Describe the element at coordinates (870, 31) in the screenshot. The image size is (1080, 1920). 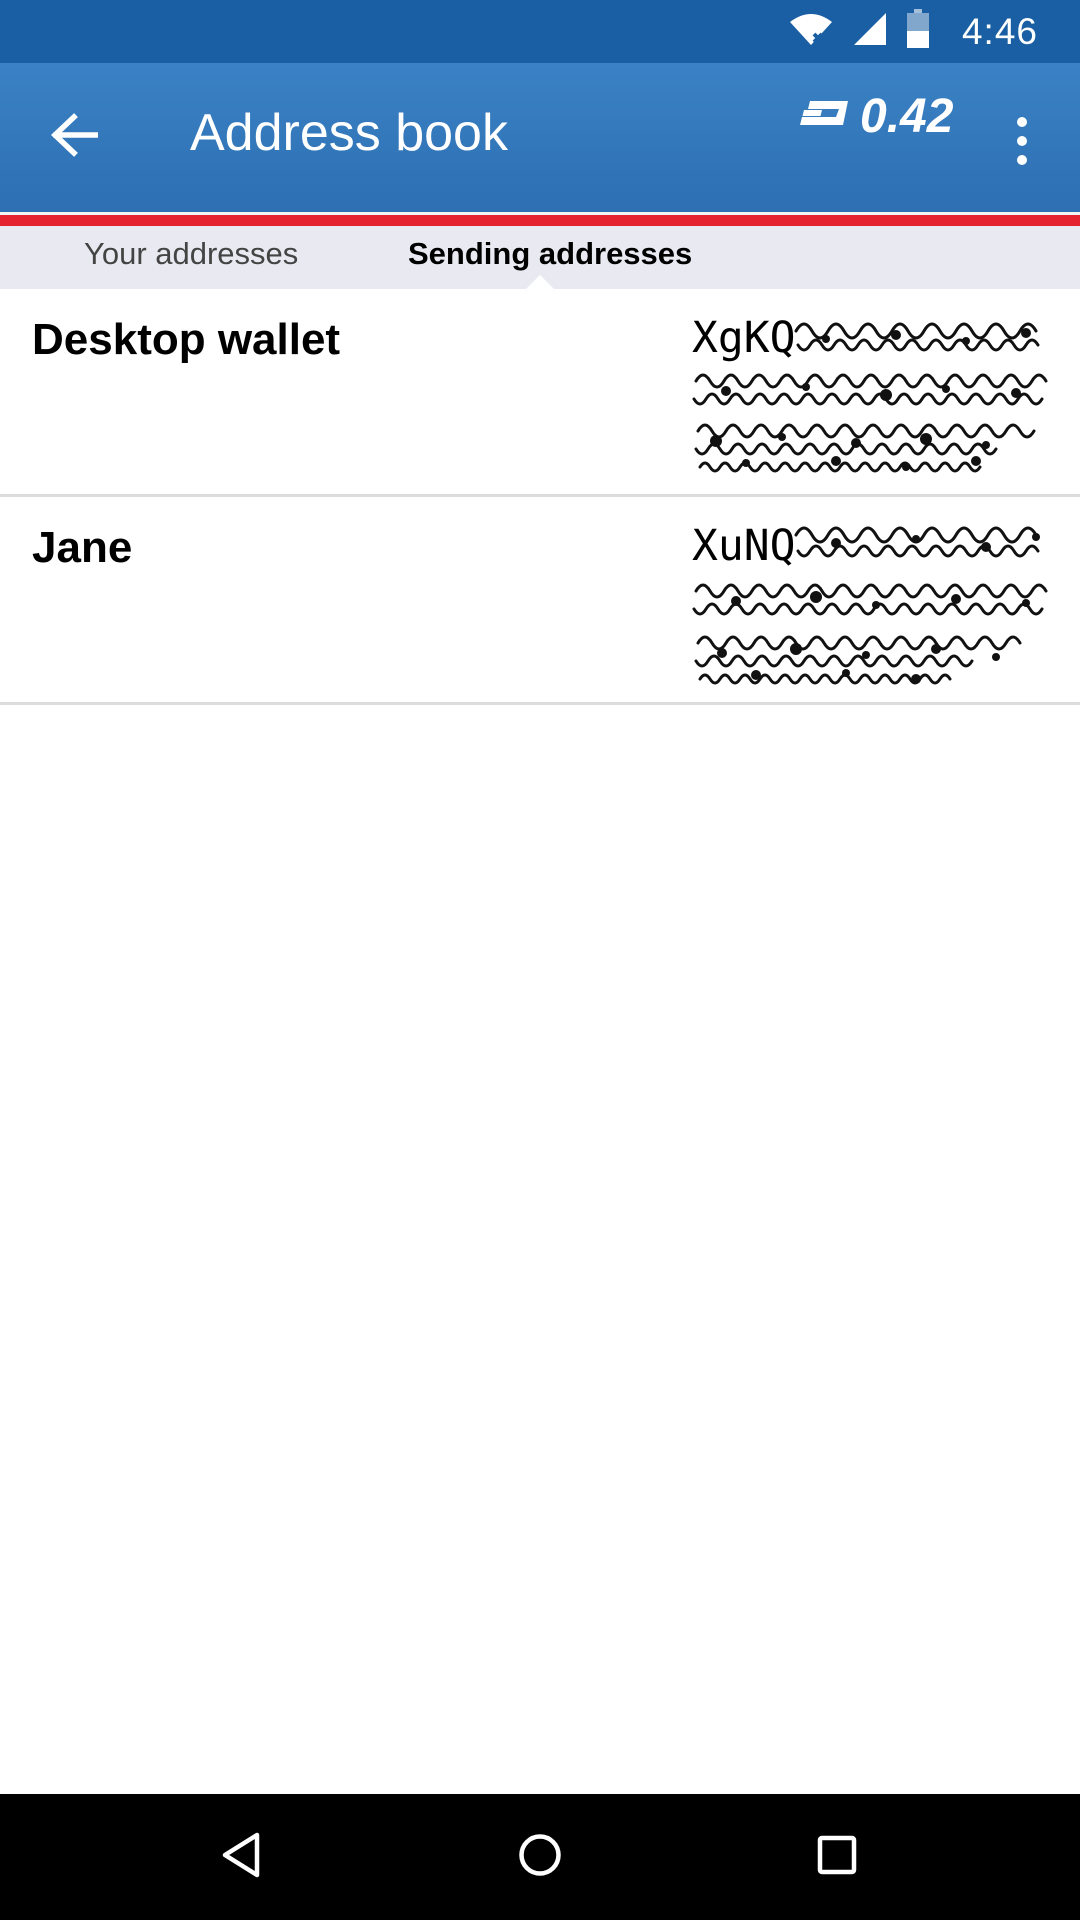
I see `cell-signal-icon` at that location.